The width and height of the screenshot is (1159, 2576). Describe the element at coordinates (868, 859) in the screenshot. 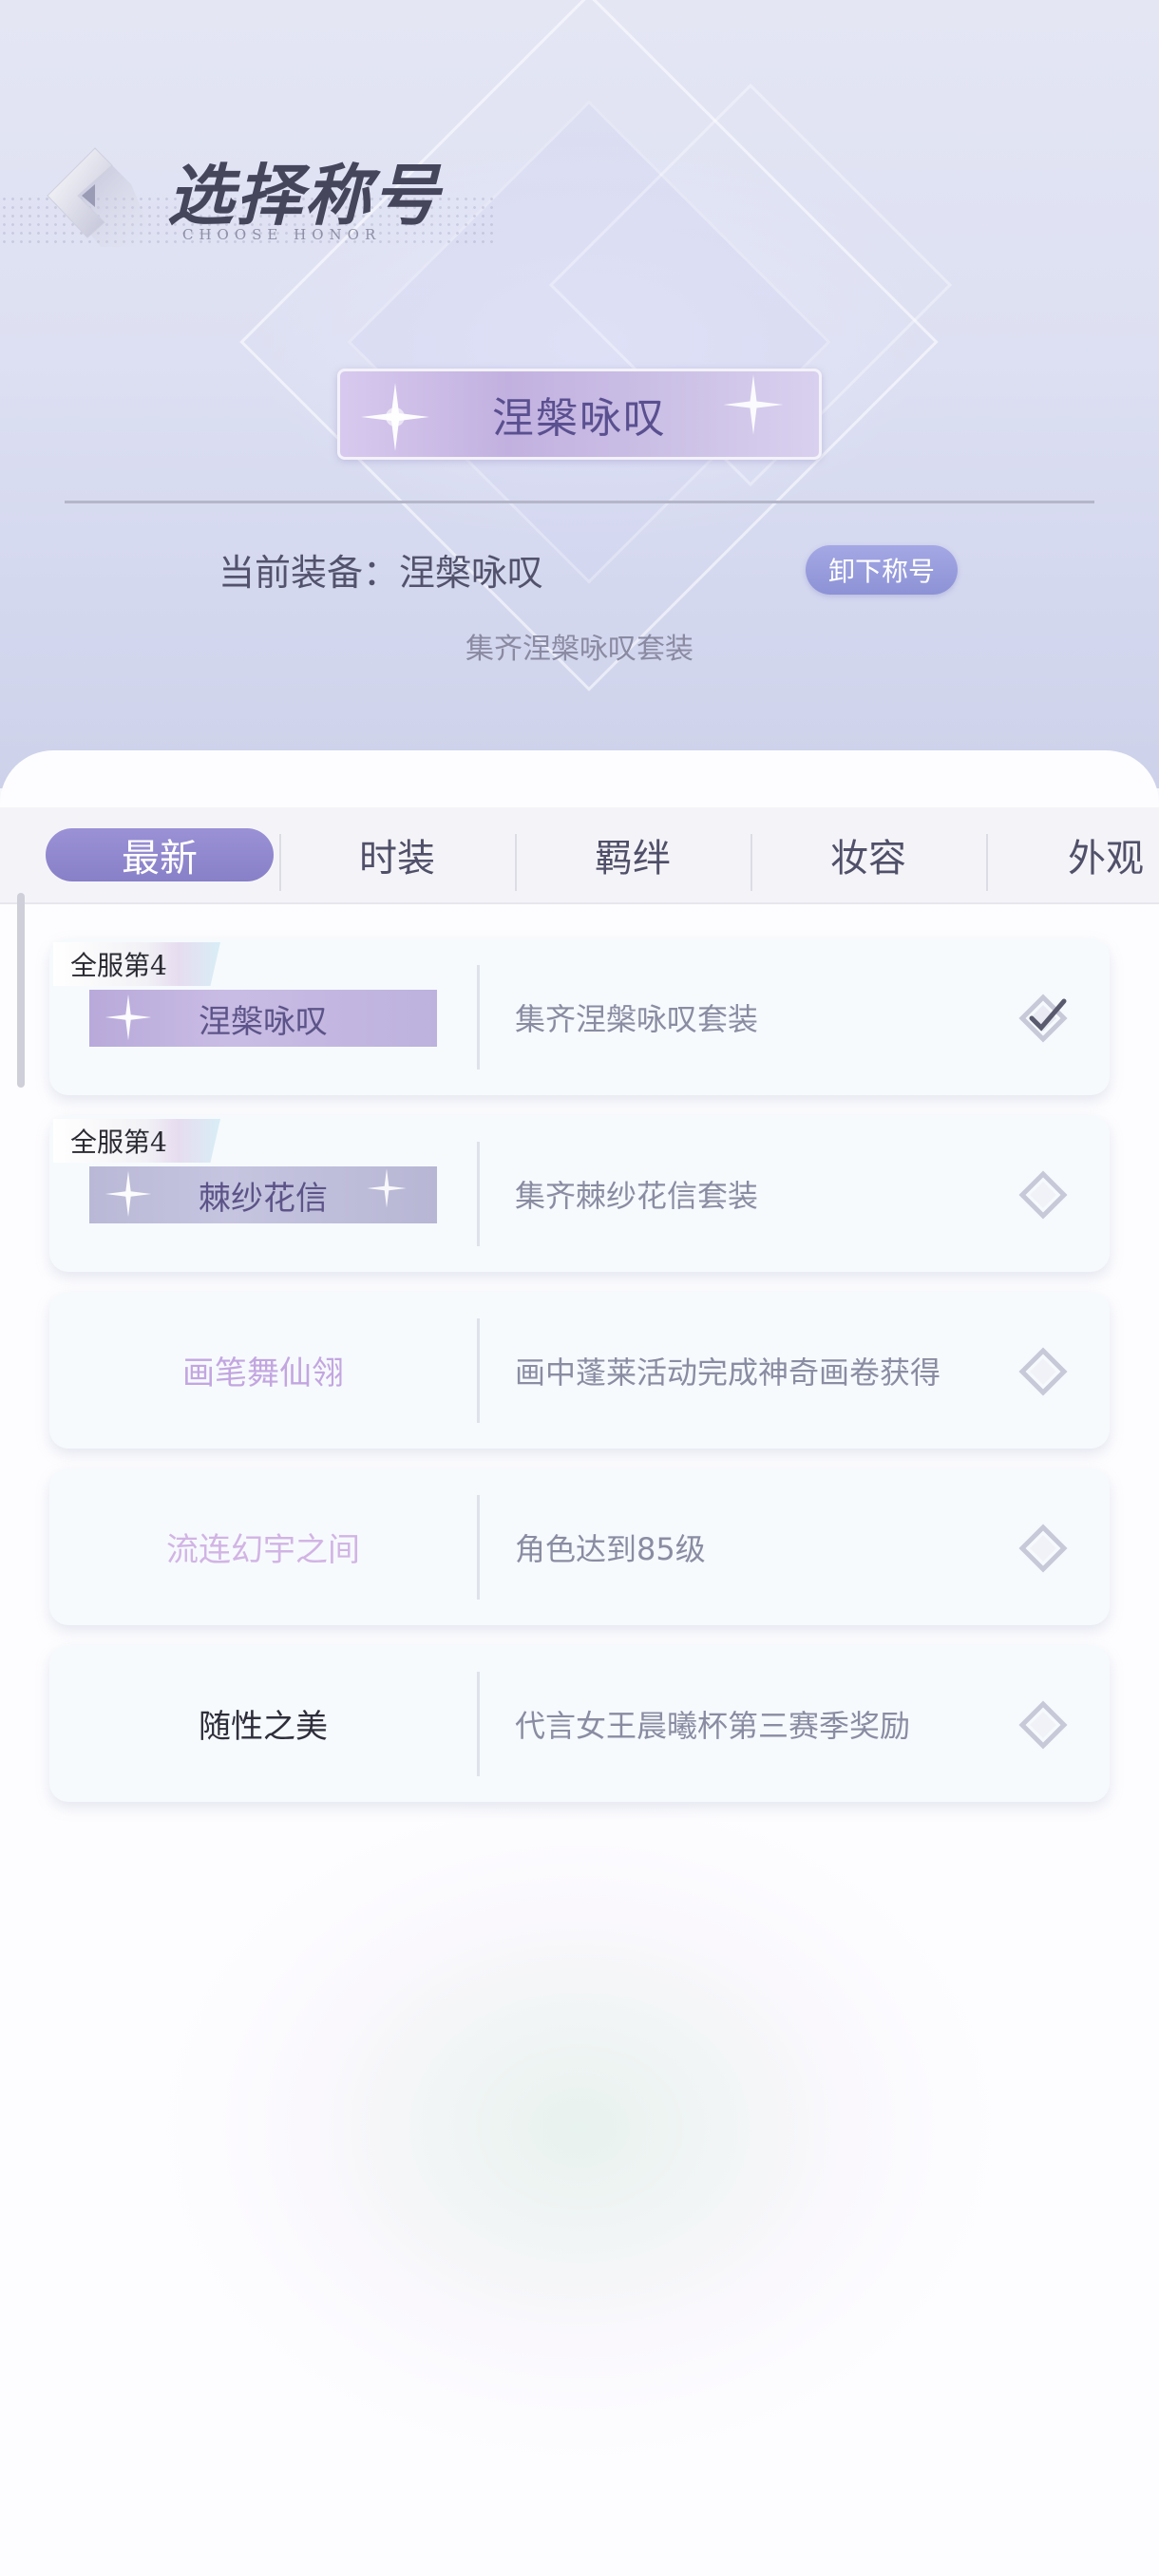

I see `tab-label: 妆容` at that location.